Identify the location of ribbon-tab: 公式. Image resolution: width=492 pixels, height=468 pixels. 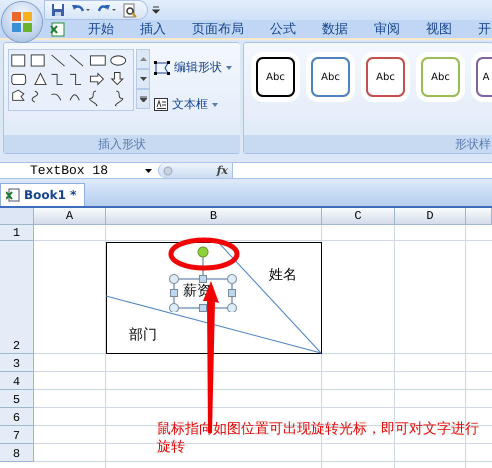
(283, 29).